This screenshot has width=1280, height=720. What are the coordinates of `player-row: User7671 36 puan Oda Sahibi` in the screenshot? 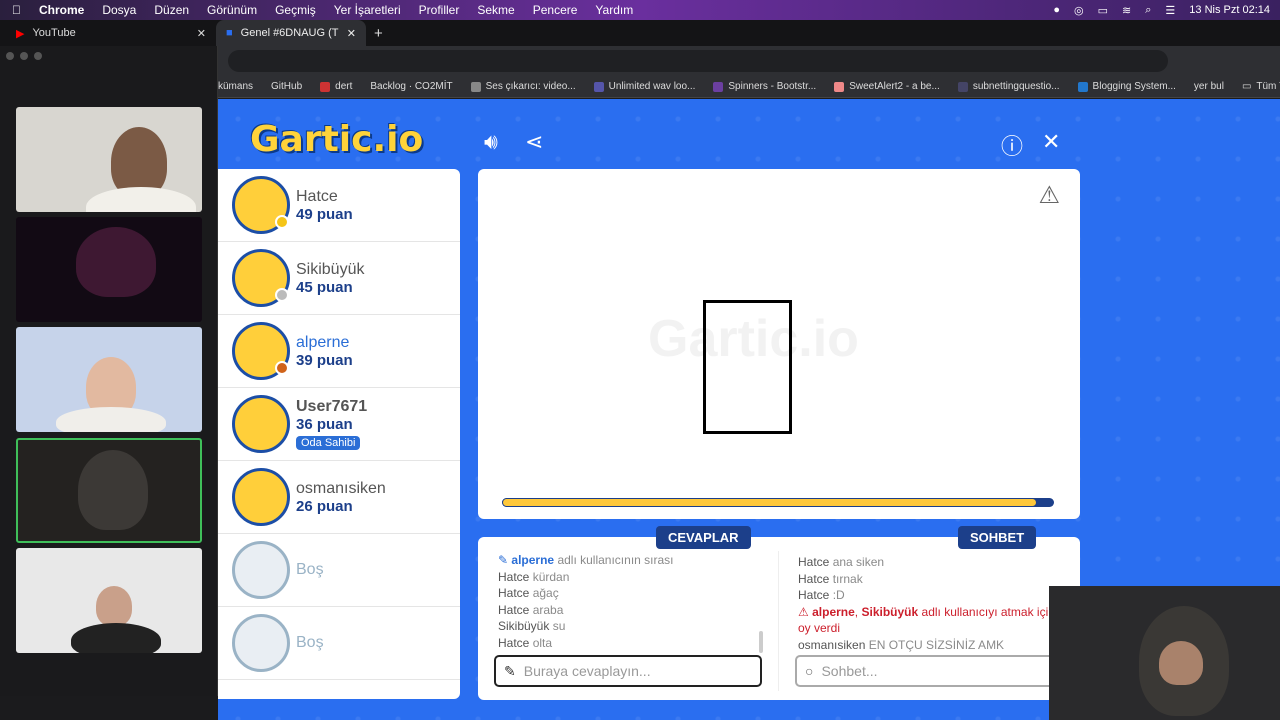 It's located at (339, 424).